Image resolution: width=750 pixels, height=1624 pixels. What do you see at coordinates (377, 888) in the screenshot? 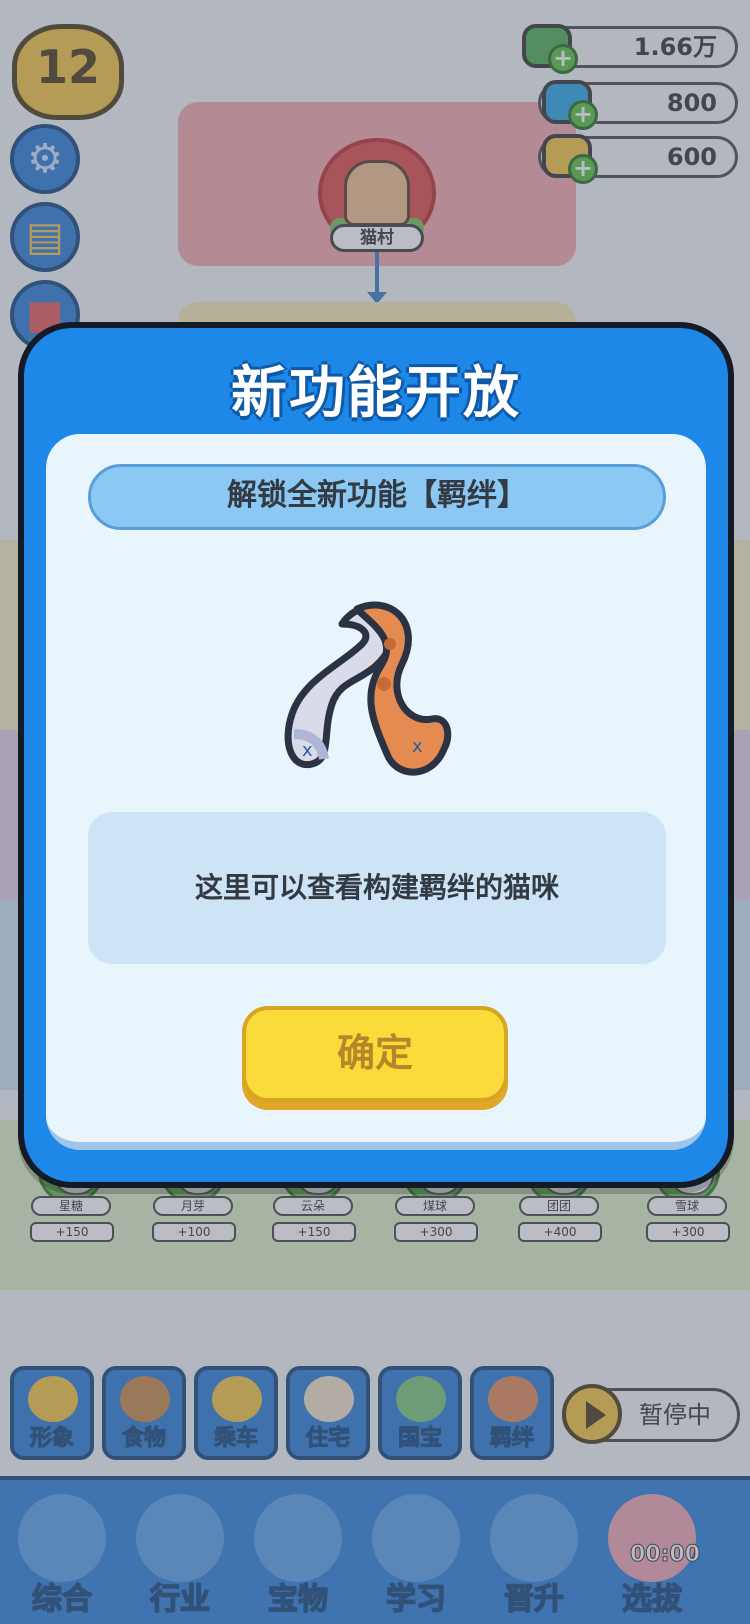
I see `feature-description: 这里可以查看构建羁绊的猫咪` at bounding box center [377, 888].